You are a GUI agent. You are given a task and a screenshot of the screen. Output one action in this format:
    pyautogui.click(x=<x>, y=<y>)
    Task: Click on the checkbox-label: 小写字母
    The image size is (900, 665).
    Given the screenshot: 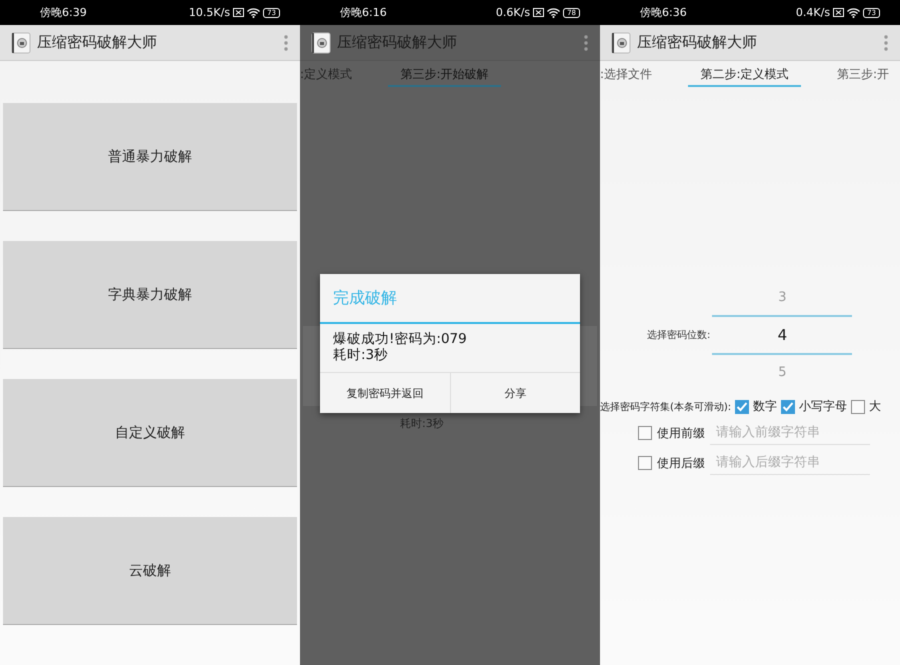 What is the action you would take?
    pyautogui.click(x=823, y=406)
    